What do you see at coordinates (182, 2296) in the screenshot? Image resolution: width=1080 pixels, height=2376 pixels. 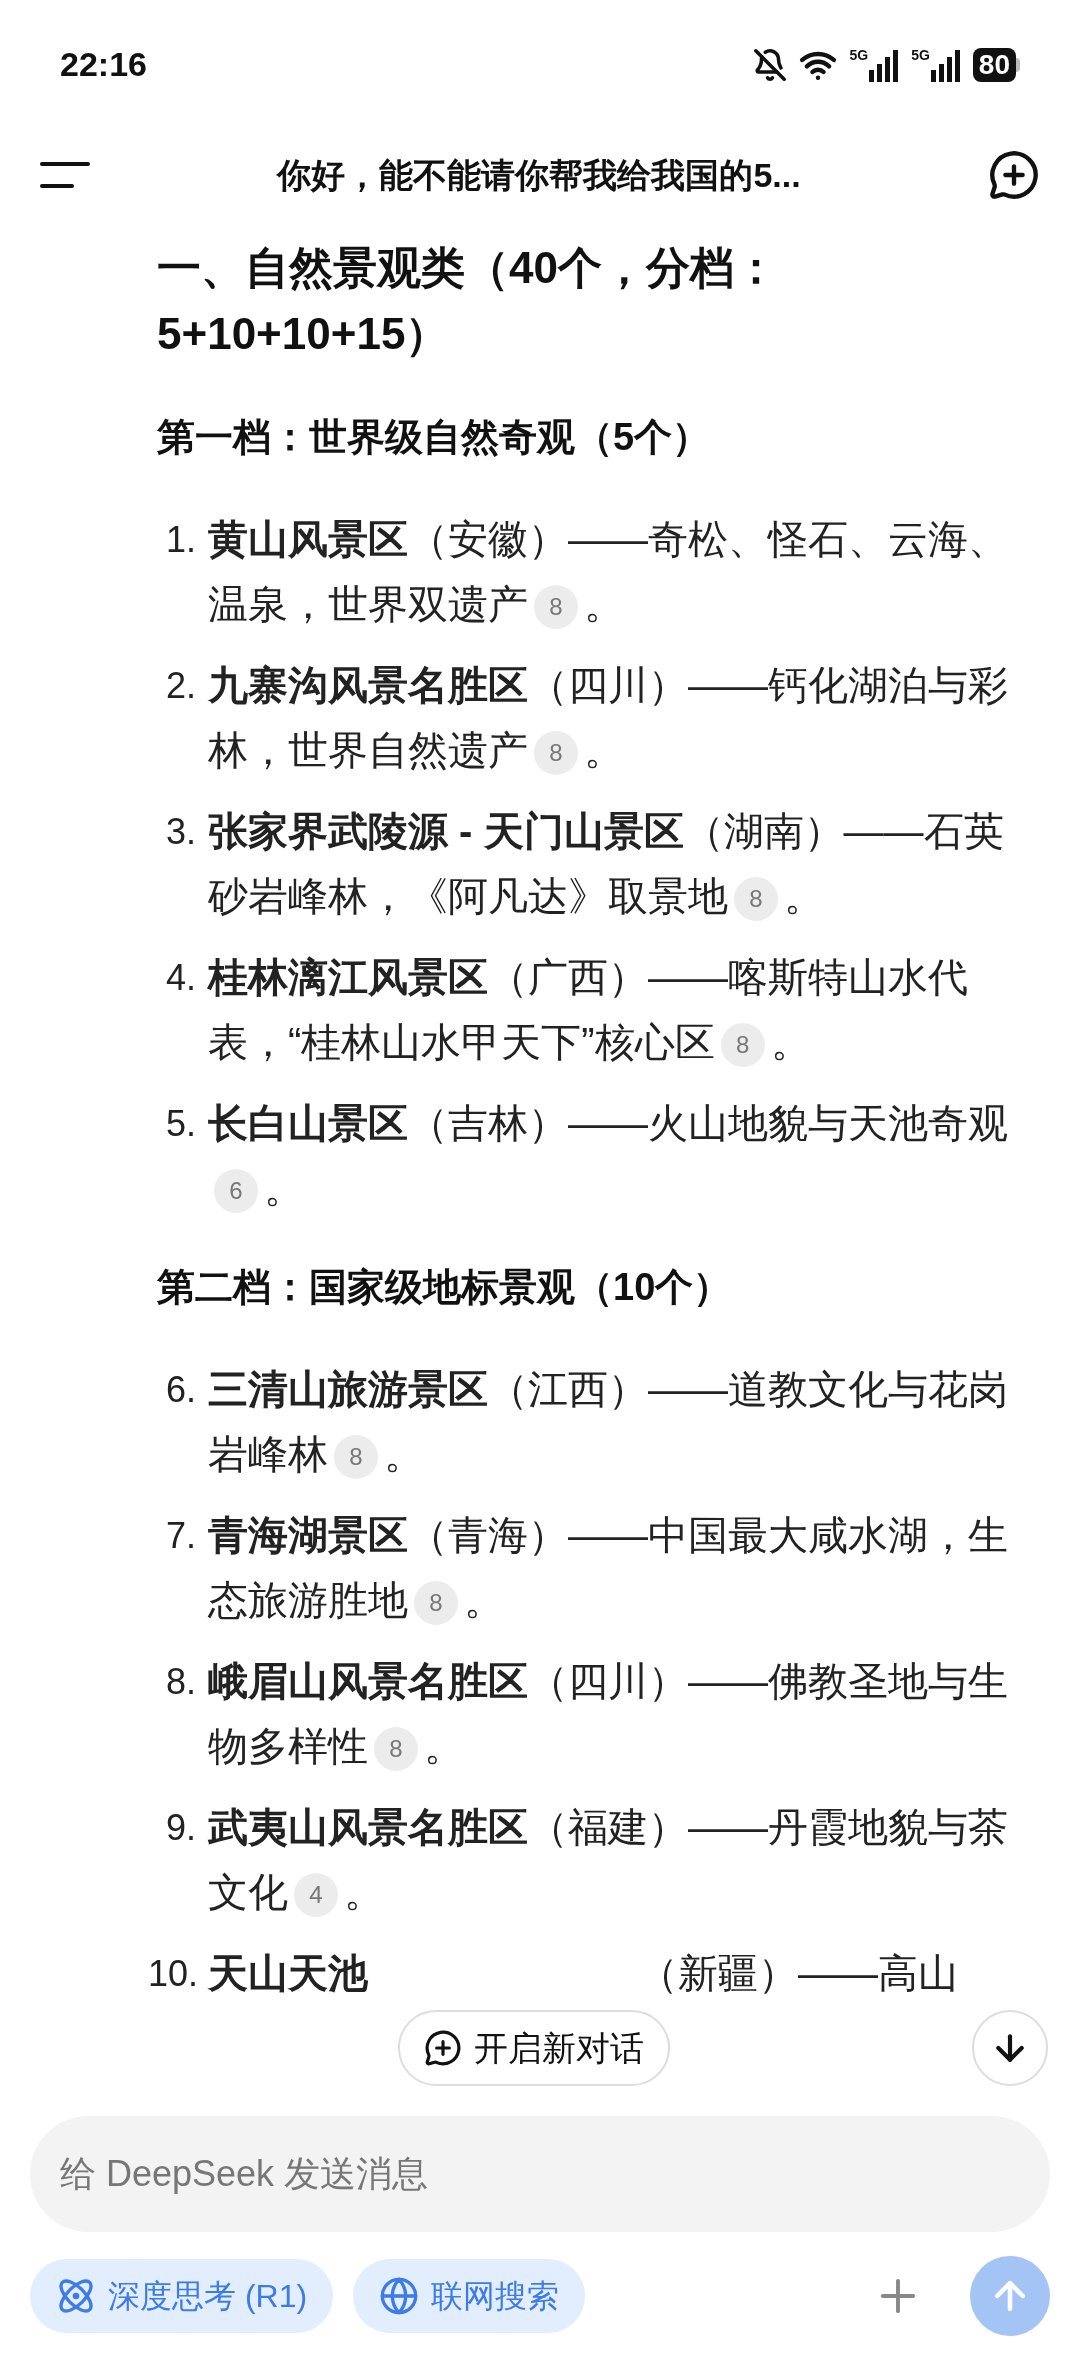 I see `deep-think-button: 深度思考 (R1)` at bounding box center [182, 2296].